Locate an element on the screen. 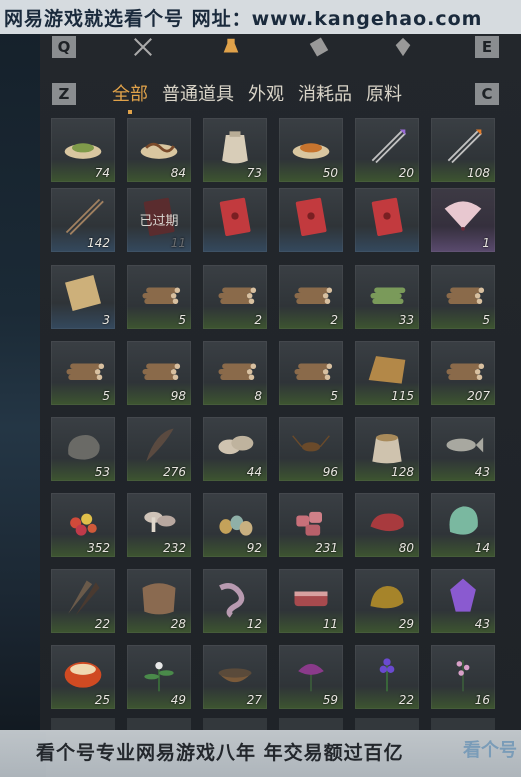 The width and height of the screenshot is (521, 777). meat-slab-icon is located at coordinates (311, 599).